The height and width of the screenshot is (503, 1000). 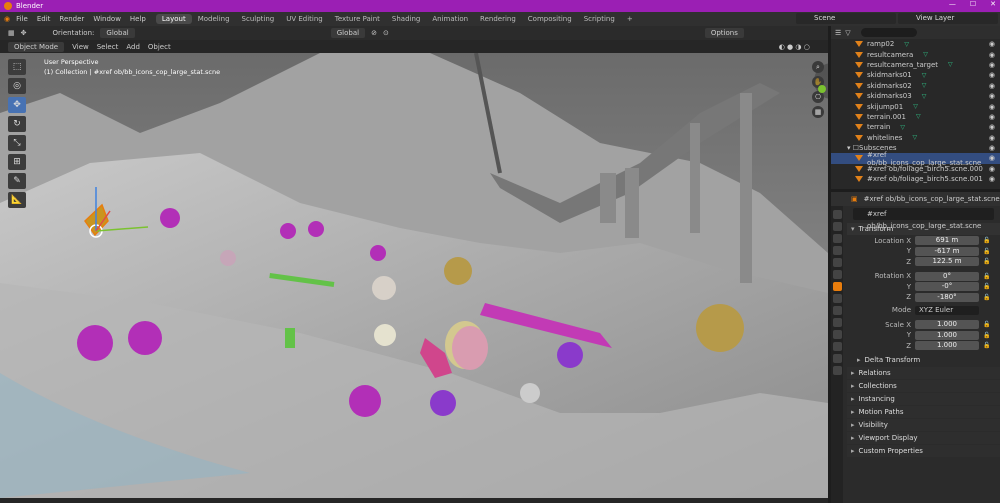 I want to click on editor-type-icon: ▦, so click(x=11, y=33).